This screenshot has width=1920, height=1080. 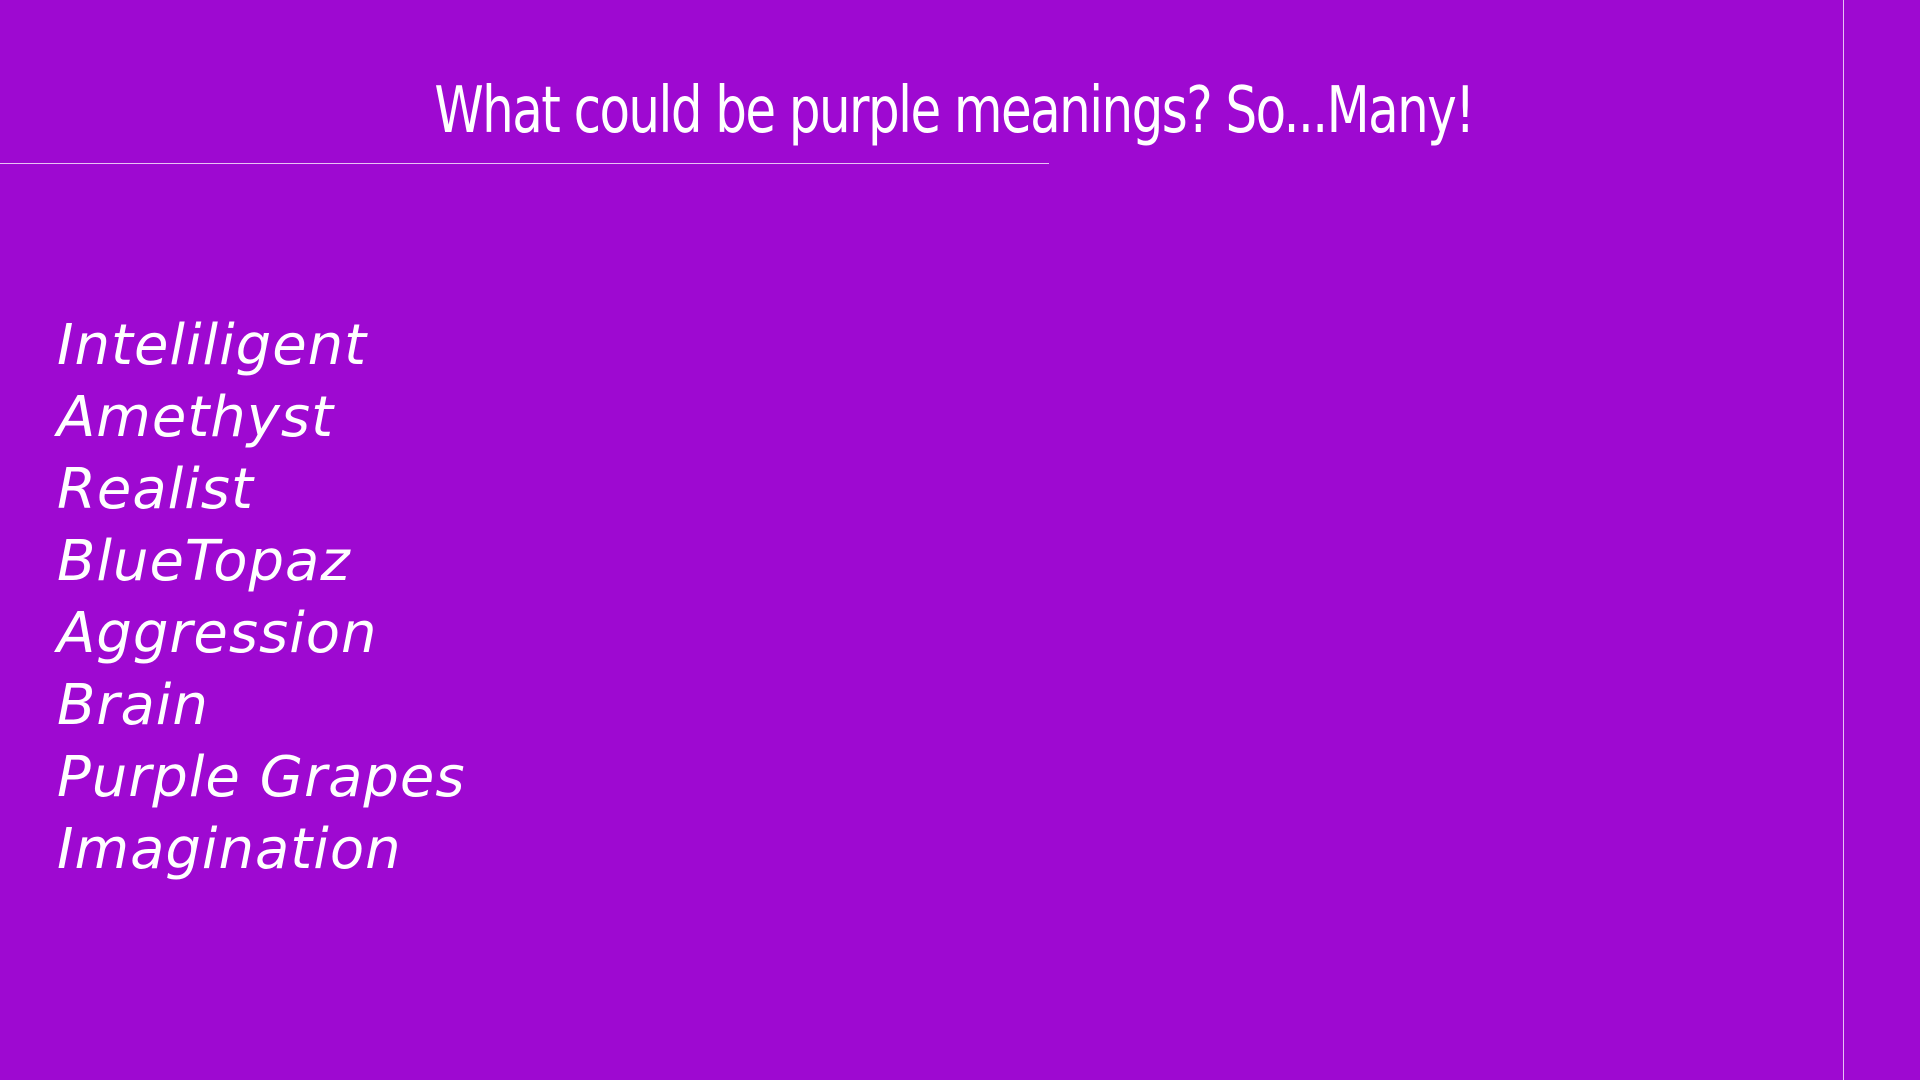 I want to click on list-item: Imagination, so click(x=229, y=849).